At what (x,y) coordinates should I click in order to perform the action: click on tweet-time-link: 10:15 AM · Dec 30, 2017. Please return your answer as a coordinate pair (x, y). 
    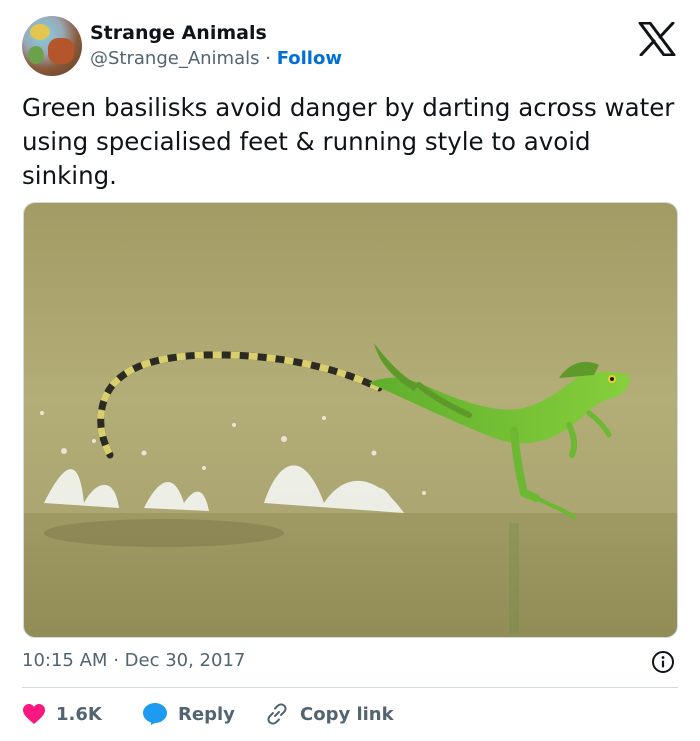
    Looking at the image, I should click on (133, 660).